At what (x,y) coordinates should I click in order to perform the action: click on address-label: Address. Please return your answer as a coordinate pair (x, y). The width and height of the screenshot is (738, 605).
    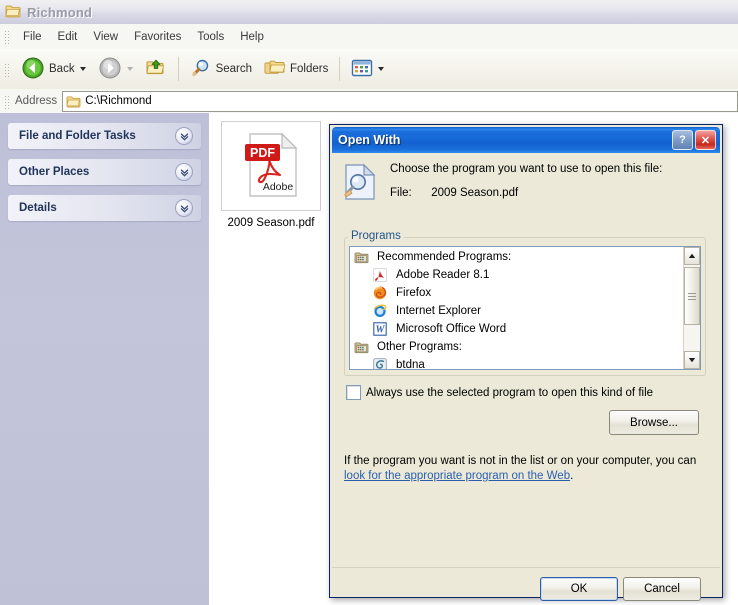
    Looking at the image, I should click on (36, 101).